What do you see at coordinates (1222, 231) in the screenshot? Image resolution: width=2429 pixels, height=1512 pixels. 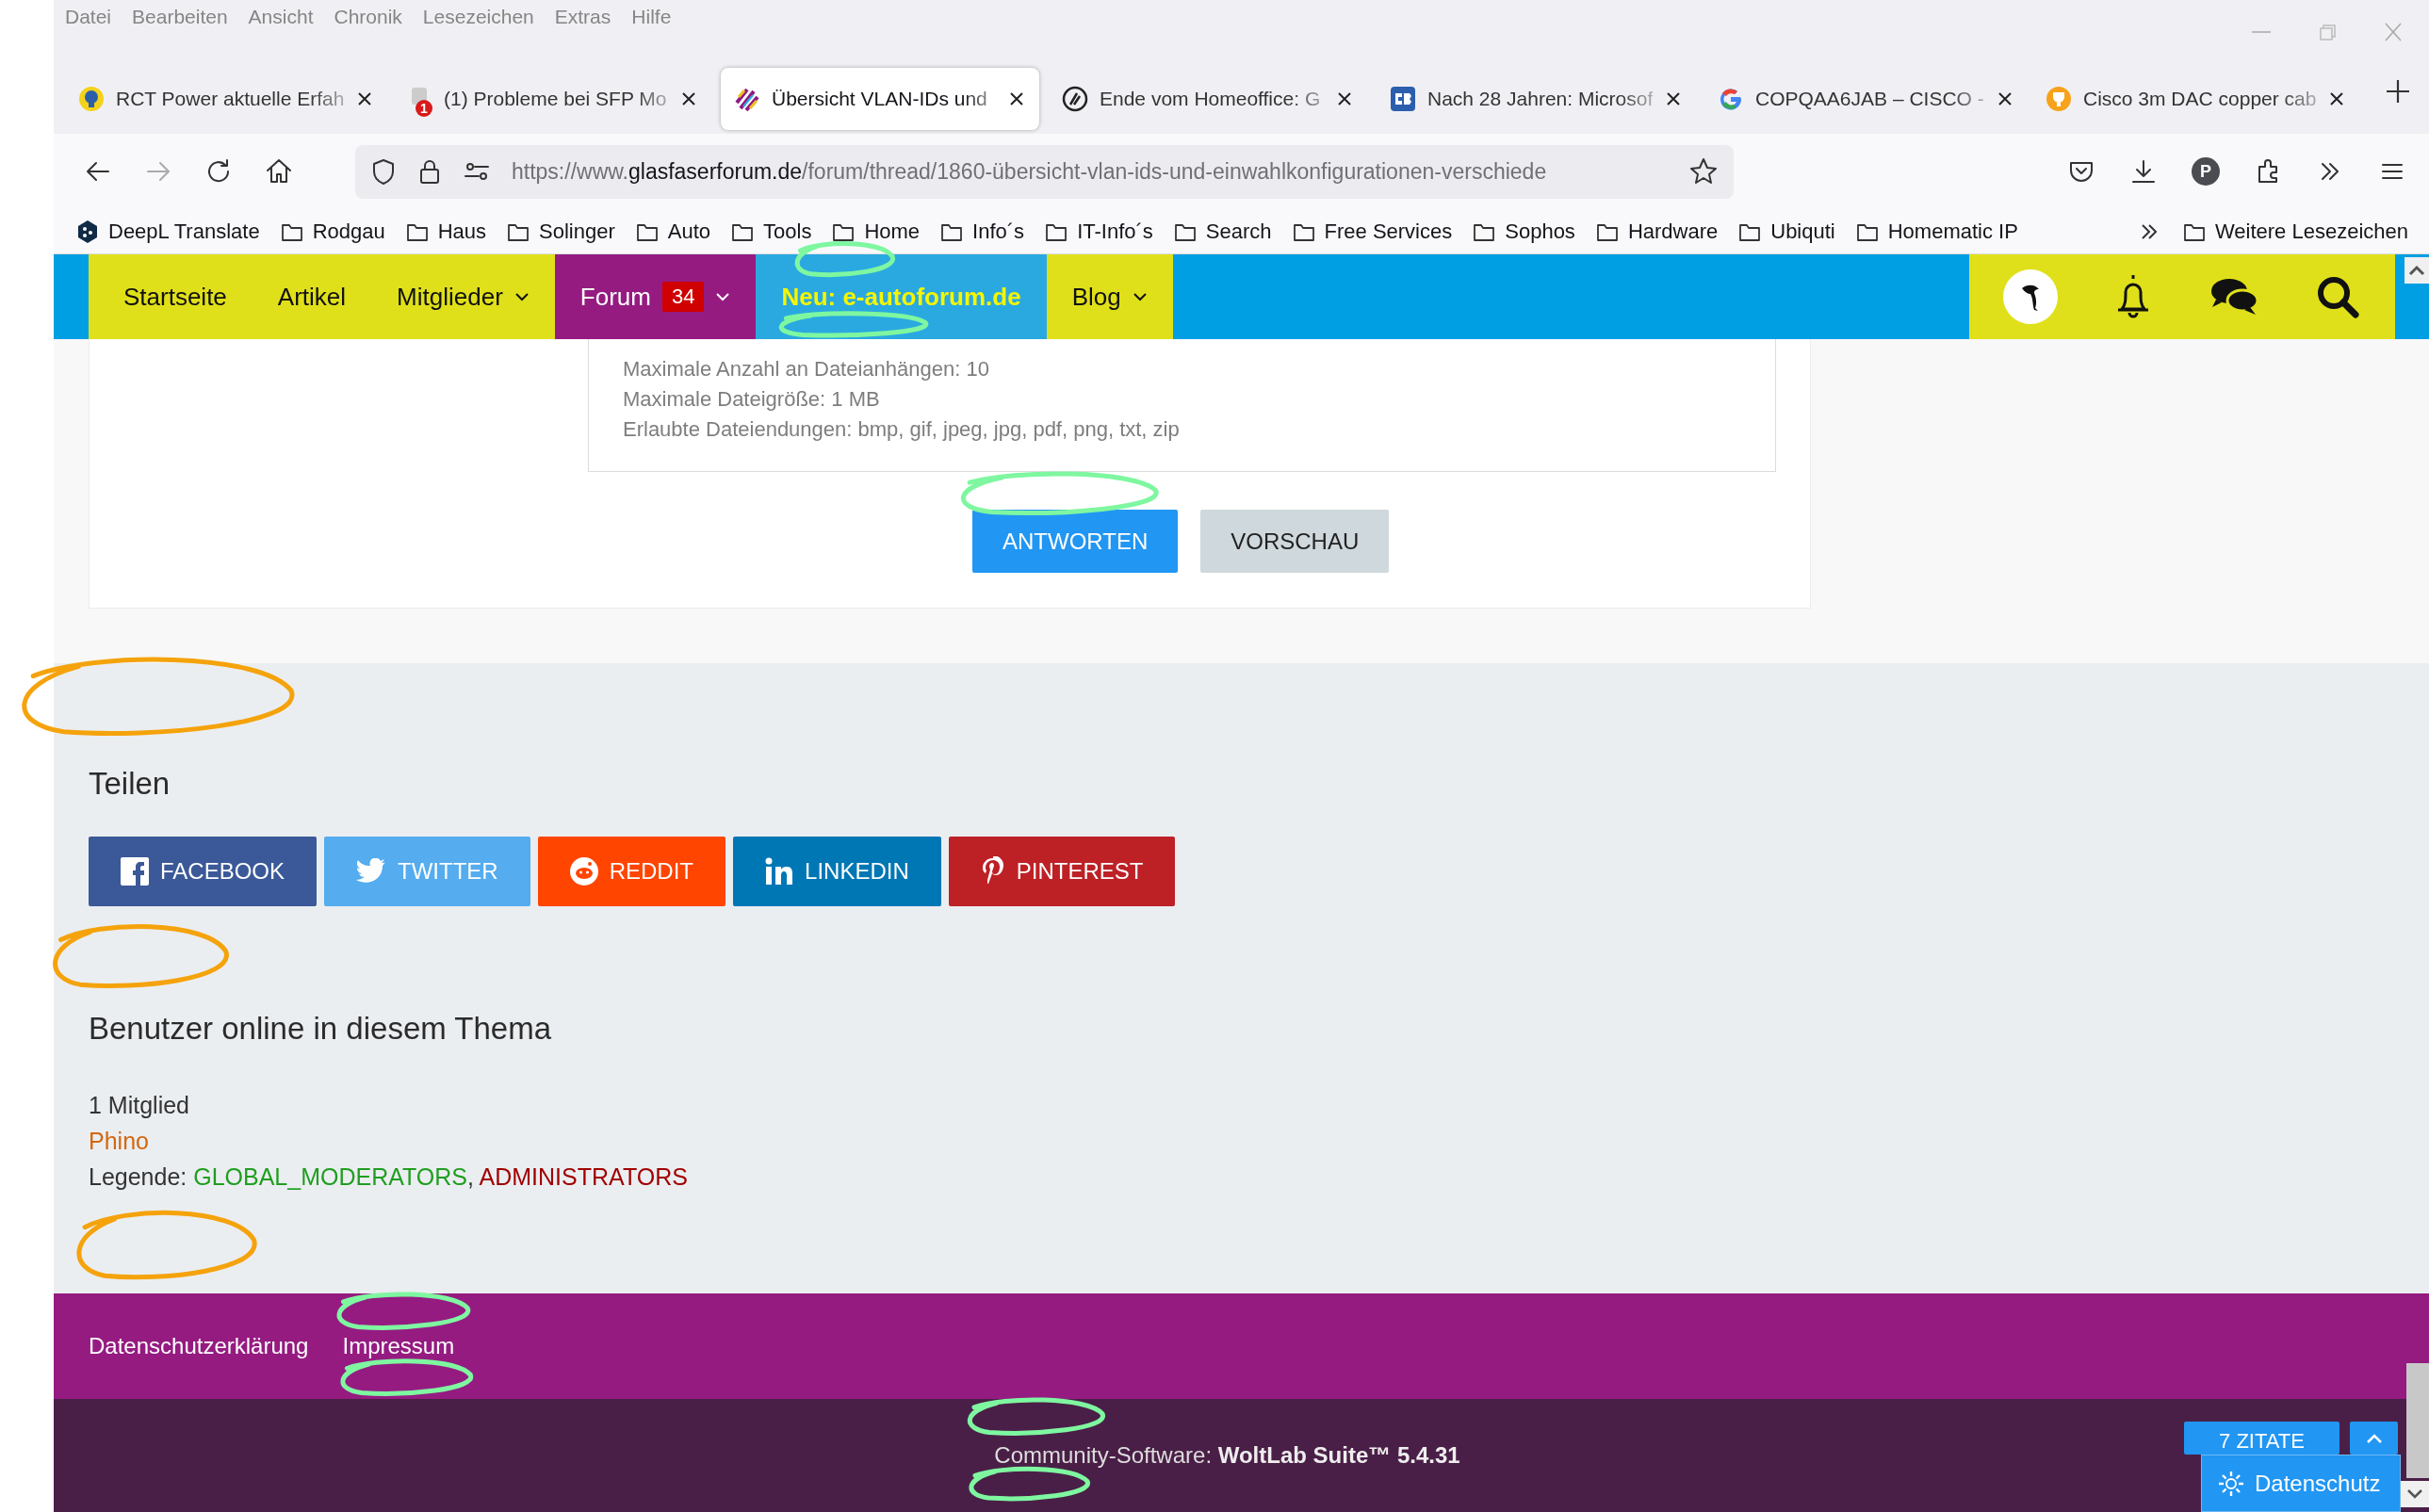 I see `bookmark-item: Search` at bounding box center [1222, 231].